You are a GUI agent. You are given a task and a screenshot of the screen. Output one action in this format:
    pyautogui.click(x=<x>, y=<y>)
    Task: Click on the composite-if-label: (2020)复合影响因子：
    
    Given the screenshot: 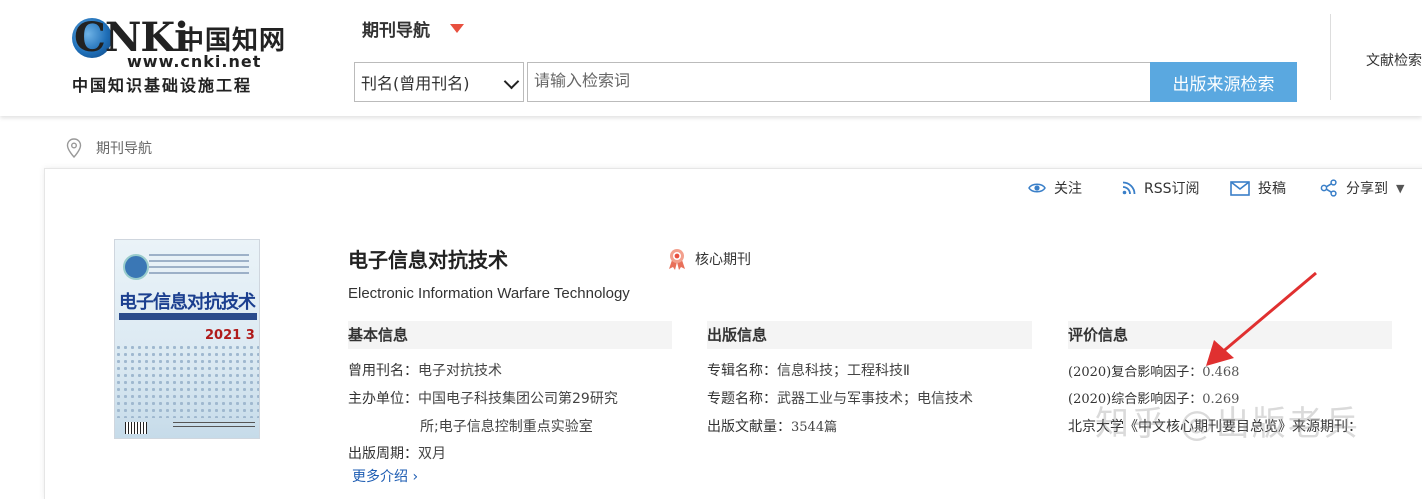 What is the action you would take?
    pyautogui.click(x=1135, y=372)
    